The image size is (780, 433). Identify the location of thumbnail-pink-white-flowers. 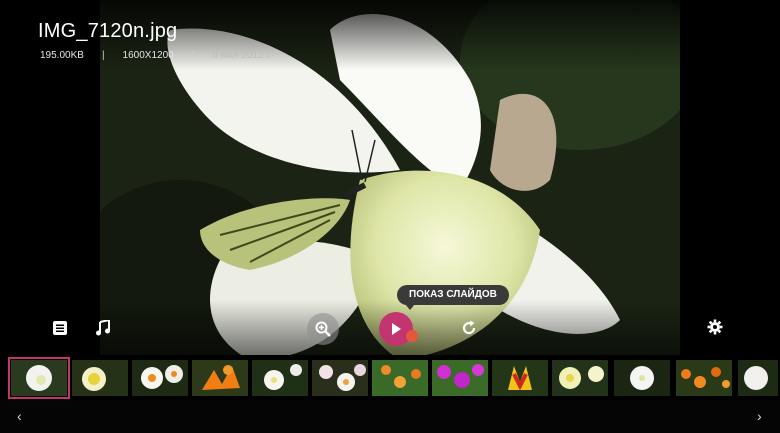
(340, 378).